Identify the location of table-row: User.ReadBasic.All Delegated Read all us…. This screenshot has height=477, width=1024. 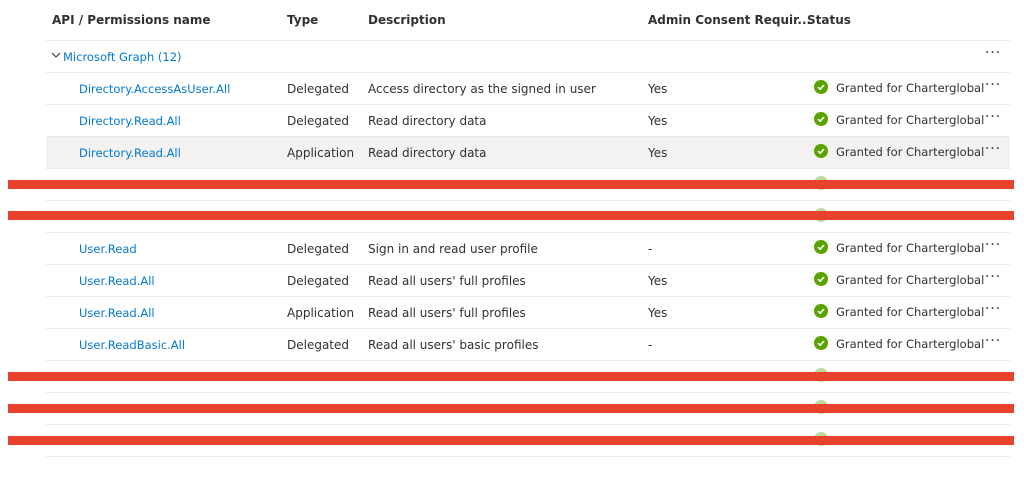
(528, 345).